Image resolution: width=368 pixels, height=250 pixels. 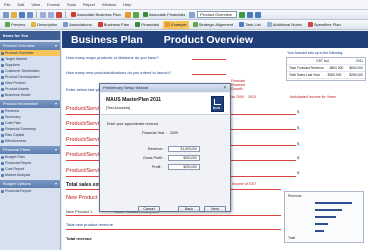 I want to click on company-name: [Test Accounts], so click(x=118, y=108).